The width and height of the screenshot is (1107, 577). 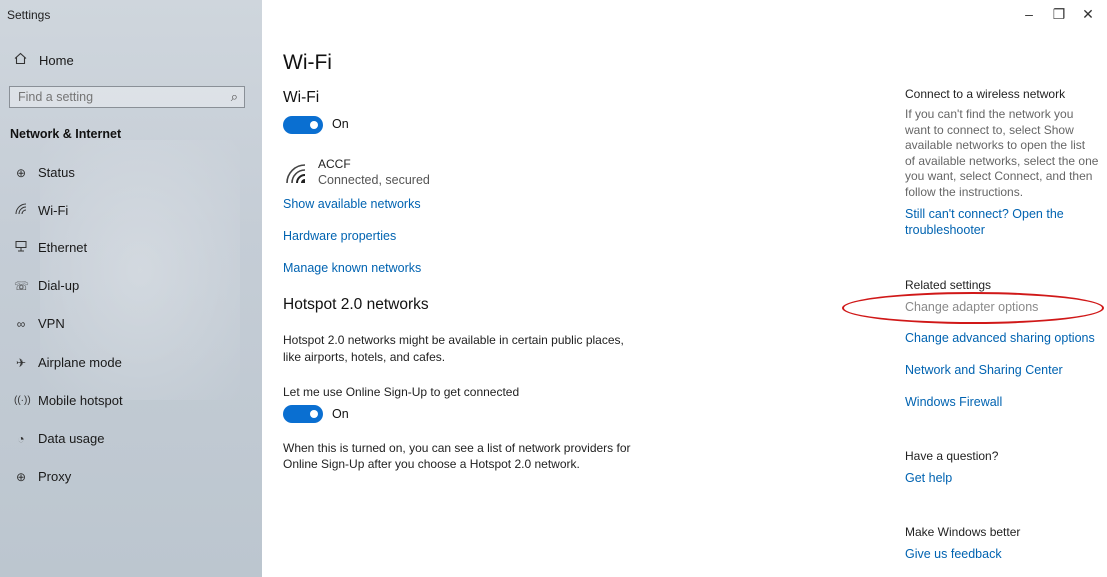 What do you see at coordinates (55, 476) in the screenshot?
I see `sidebar-item-label: Proxy` at bounding box center [55, 476].